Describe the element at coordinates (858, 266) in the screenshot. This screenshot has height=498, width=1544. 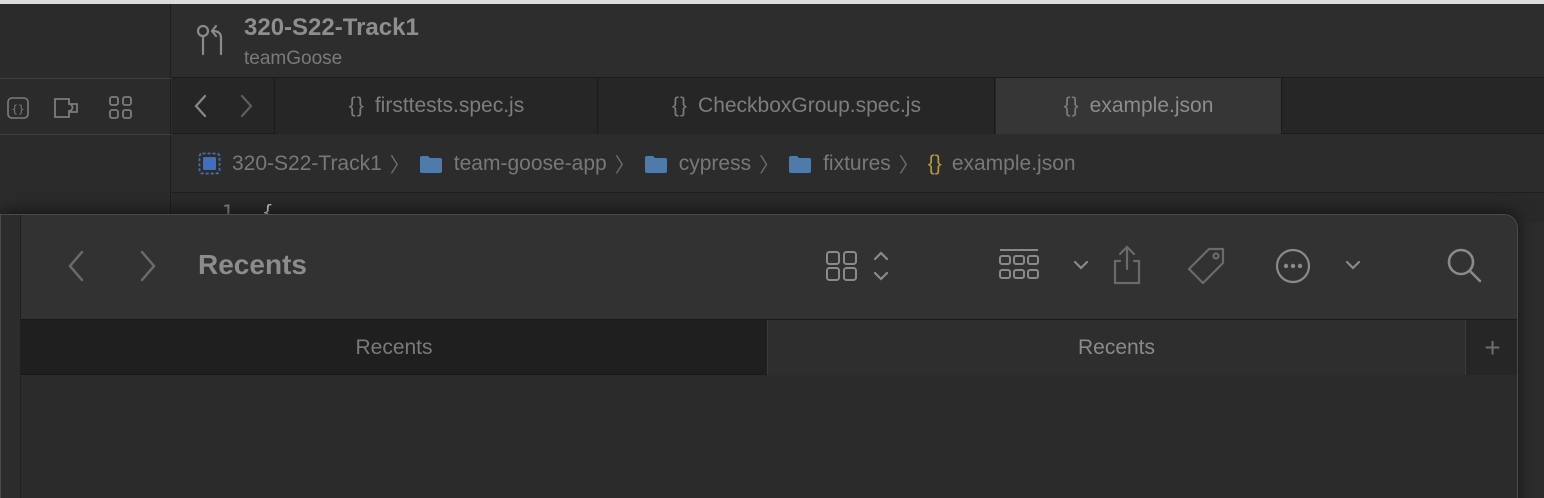
I see `view-mode-button` at that location.